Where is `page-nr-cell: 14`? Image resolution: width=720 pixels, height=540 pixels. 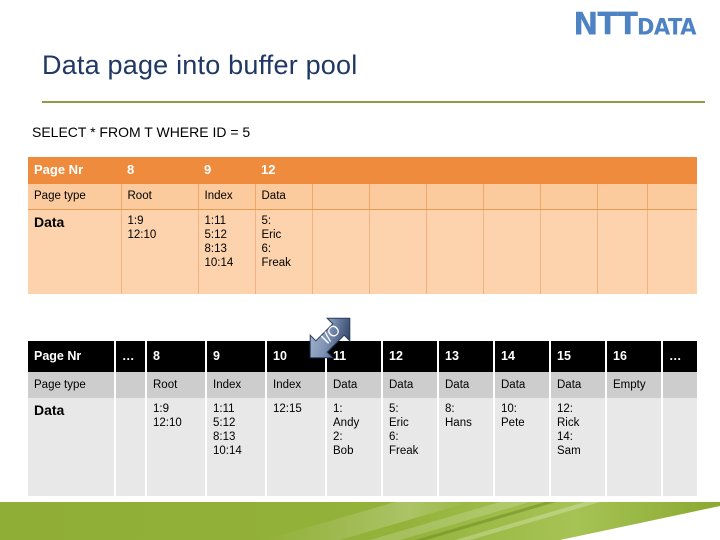 page-nr-cell: 14 is located at coordinates (522, 356).